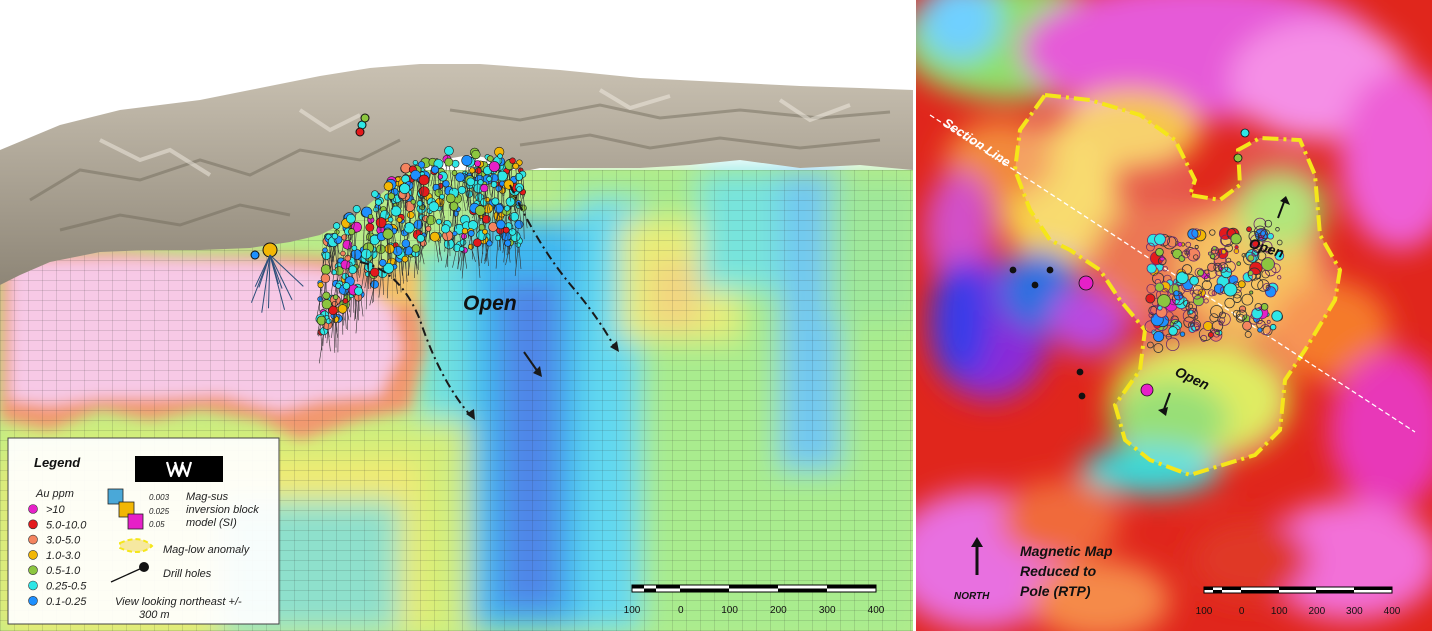 The image size is (1432, 631). Describe the element at coordinates (1066, 551) in the screenshot. I see `map-title-line-1: Magnetic Map` at that location.